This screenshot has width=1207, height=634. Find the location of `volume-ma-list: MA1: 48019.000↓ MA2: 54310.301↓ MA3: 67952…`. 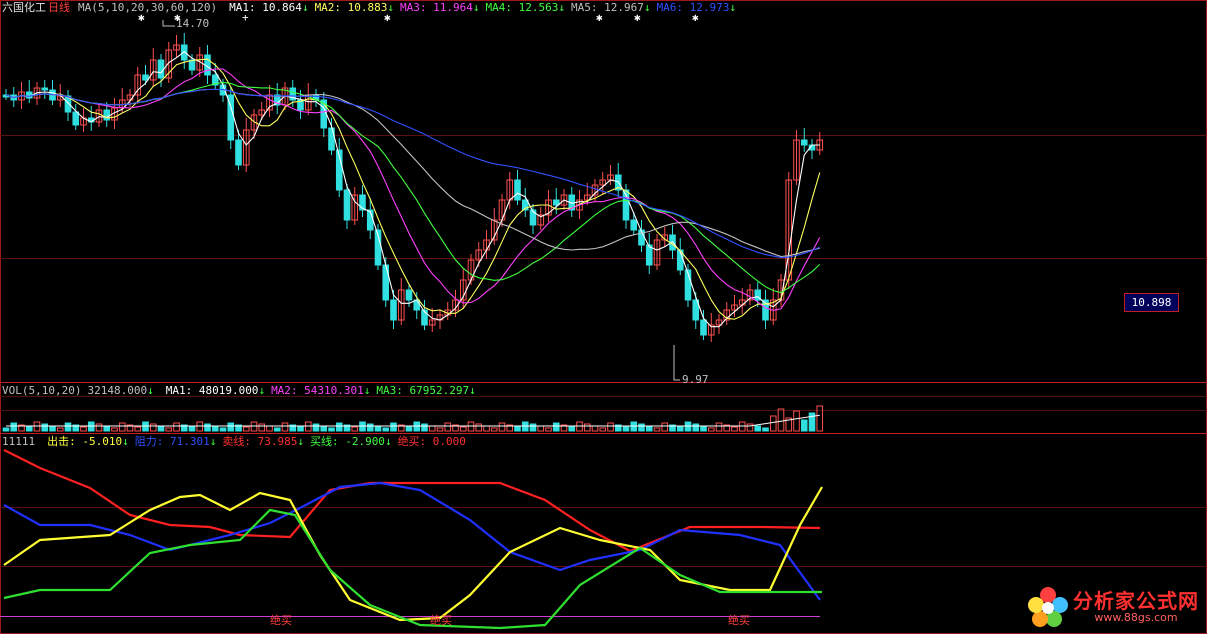

volume-ma-list: MA1: 48019.000↓ MA2: 54310.301↓ MA3: 67952… is located at coordinates (318, 390).